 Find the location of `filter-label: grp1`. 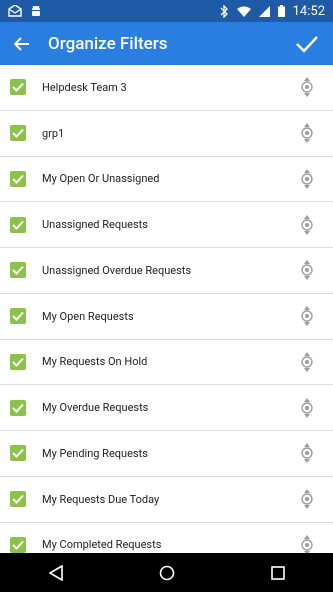

filter-label: grp1 is located at coordinates (53, 133).